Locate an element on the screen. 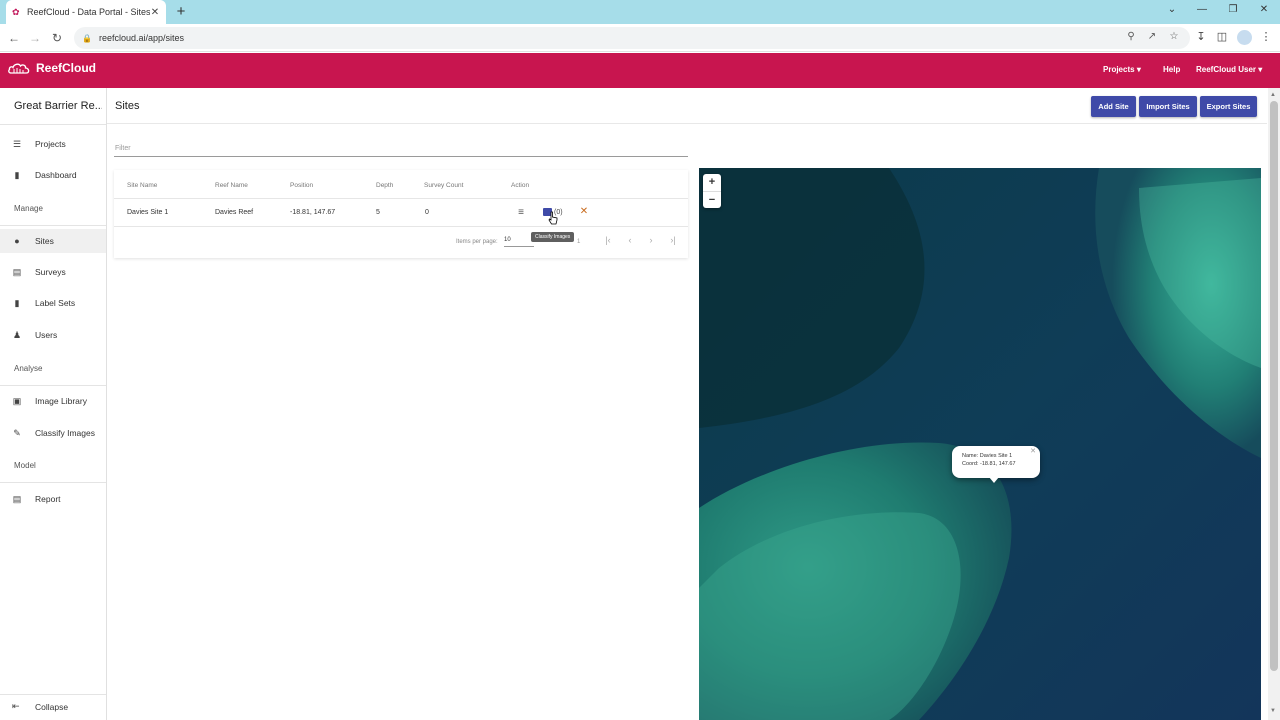  popup-close-icon: ✕ is located at coordinates (1033, 452).